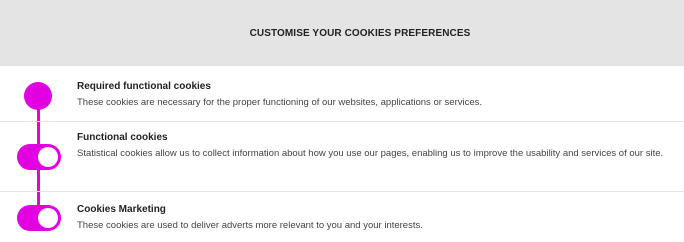 Image resolution: width=684 pixels, height=242 pixels. What do you see at coordinates (360, 33) in the screenshot?
I see `page-title: CUSTOMISE YOUR COOKIES PREFERENCES` at bounding box center [360, 33].